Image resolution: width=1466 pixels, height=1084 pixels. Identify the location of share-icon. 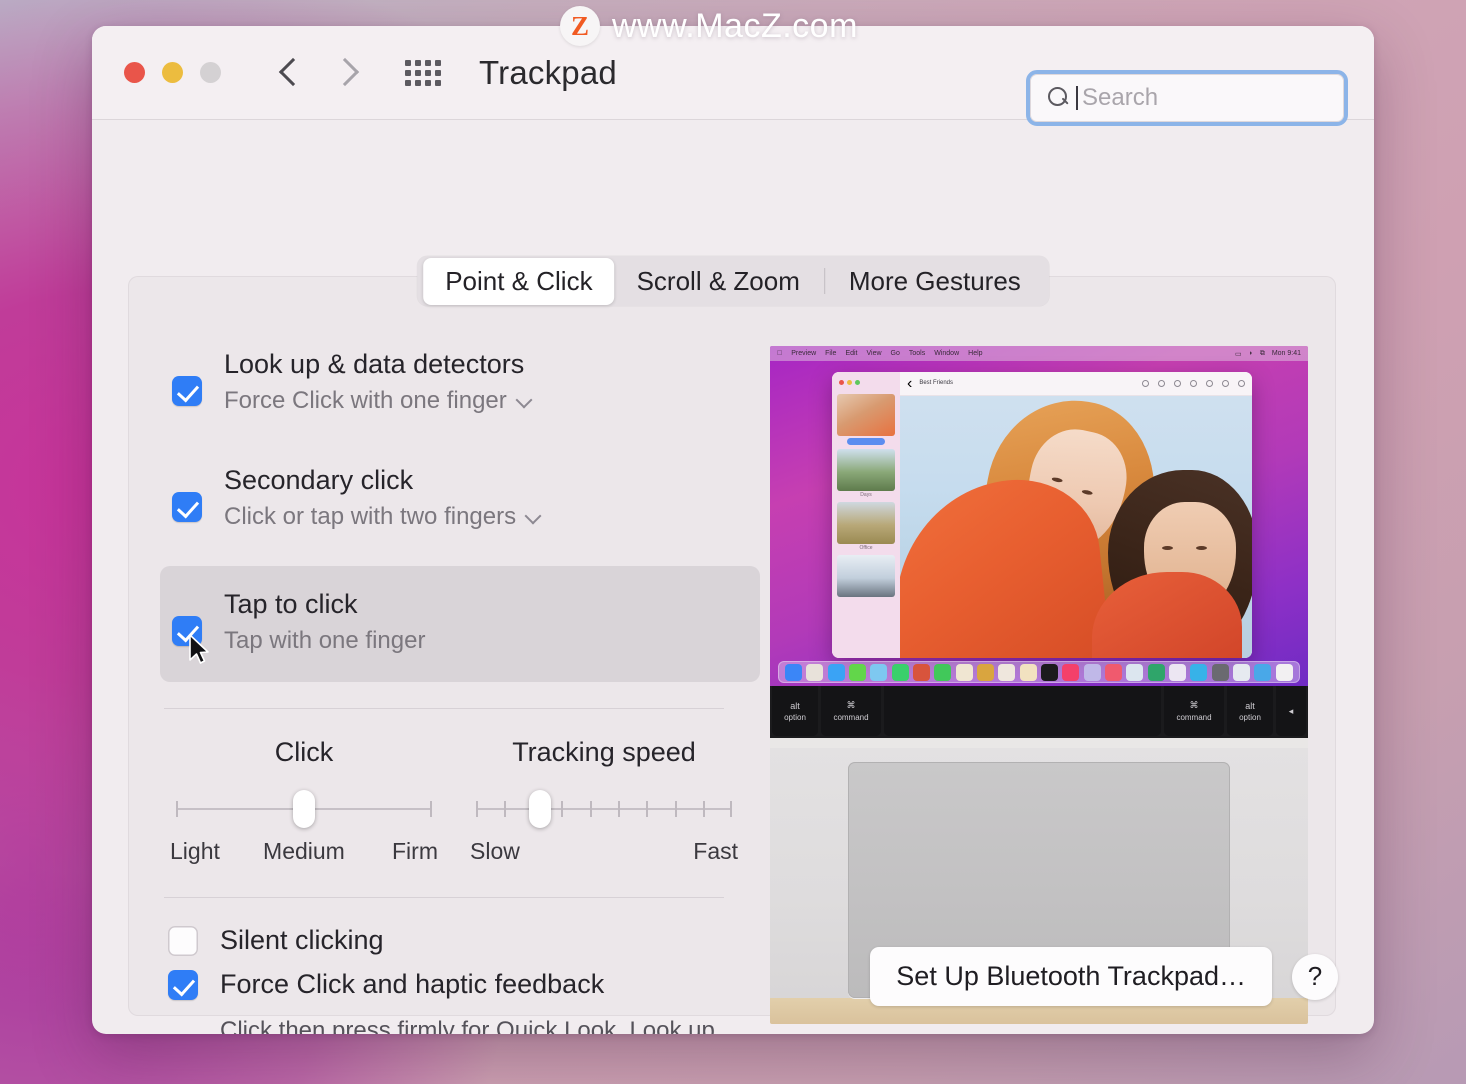
(1225, 383).